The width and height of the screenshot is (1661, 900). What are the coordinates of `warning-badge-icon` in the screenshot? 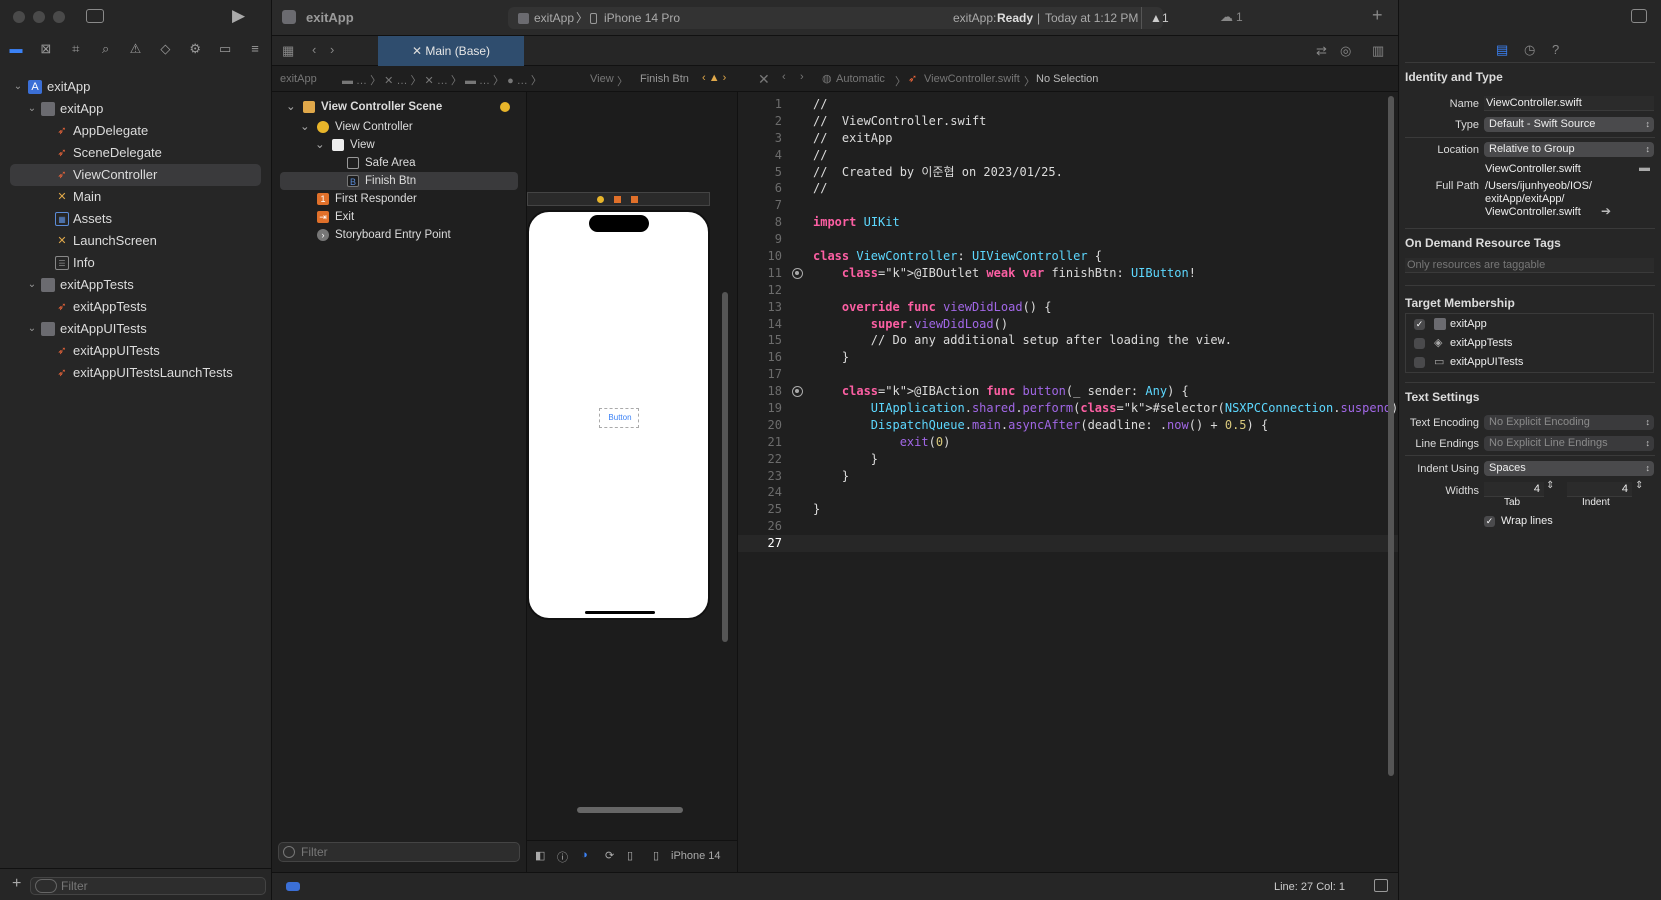 It's located at (505, 107).